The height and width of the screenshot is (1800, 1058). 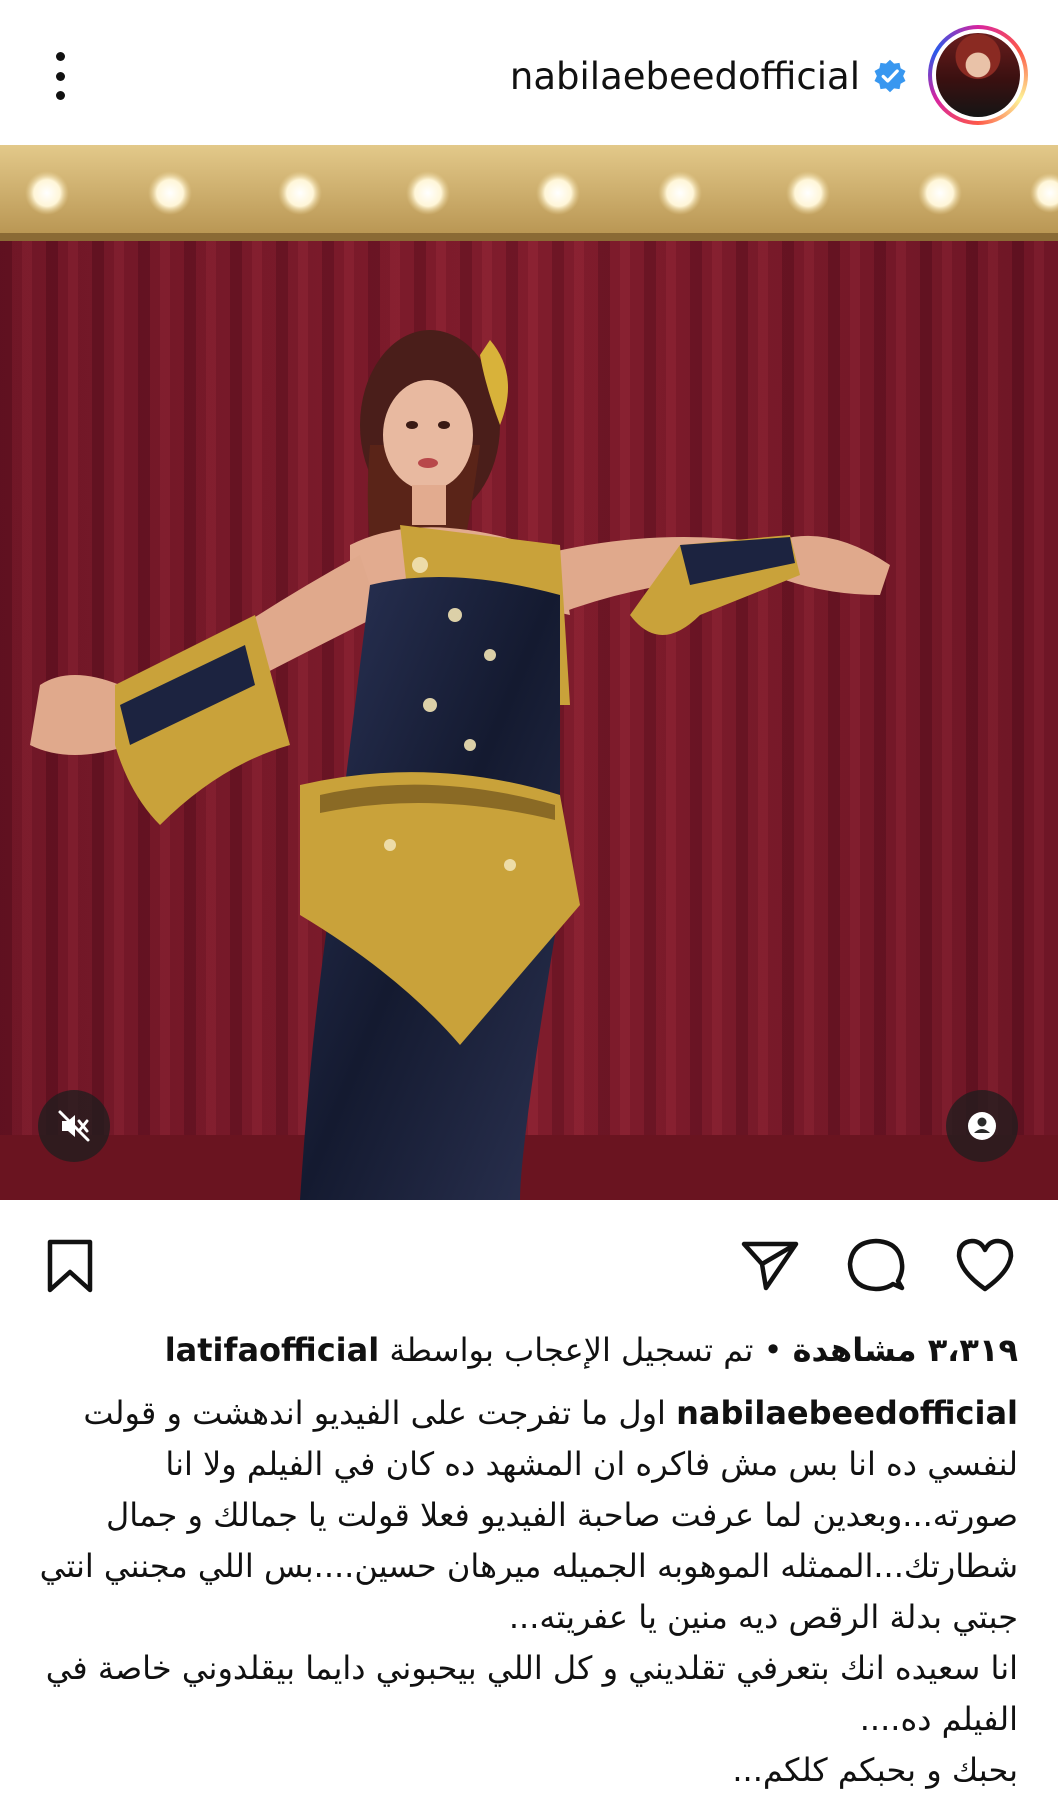 I want to click on more-options-icon, so click(x=60, y=76).